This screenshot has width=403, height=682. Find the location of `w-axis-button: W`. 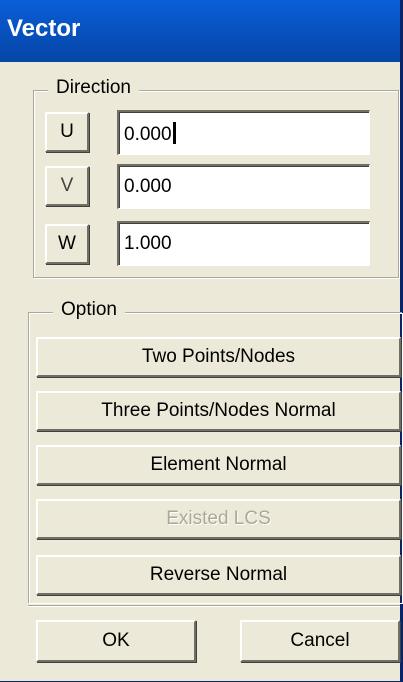

w-axis-button: W is located at coordinates (67, 244).